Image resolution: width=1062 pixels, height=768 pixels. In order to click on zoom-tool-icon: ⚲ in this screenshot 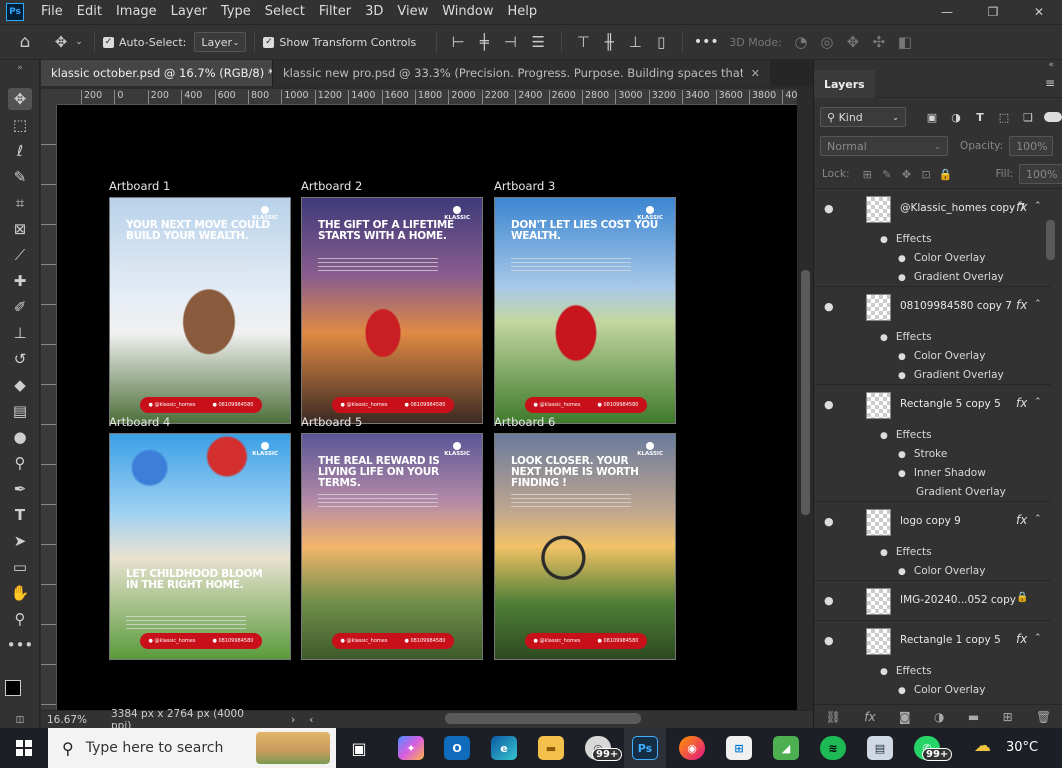, I will do `click(20, 619)`.